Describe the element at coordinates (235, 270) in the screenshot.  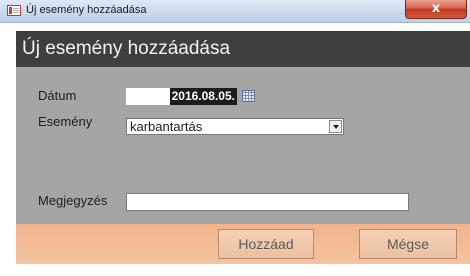
I see `window-bottom-edge` at that location.